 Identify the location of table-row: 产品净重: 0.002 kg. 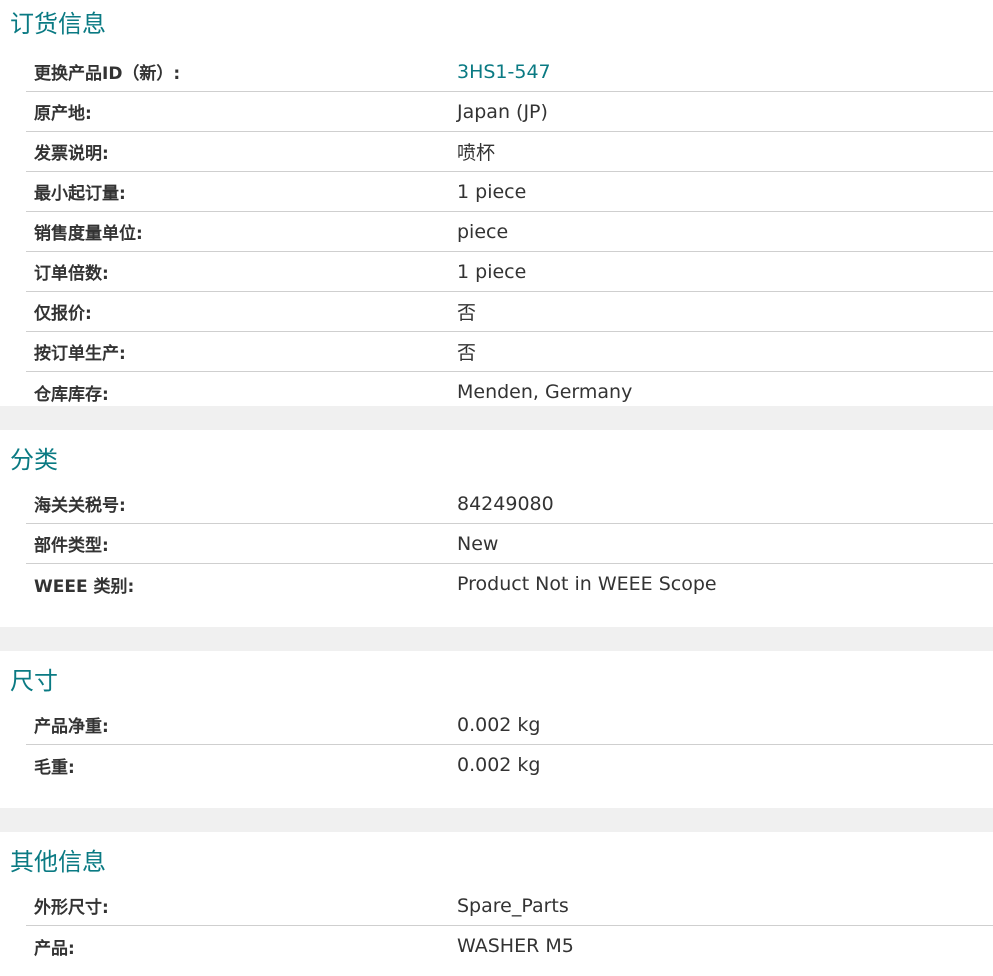
(509, 725).